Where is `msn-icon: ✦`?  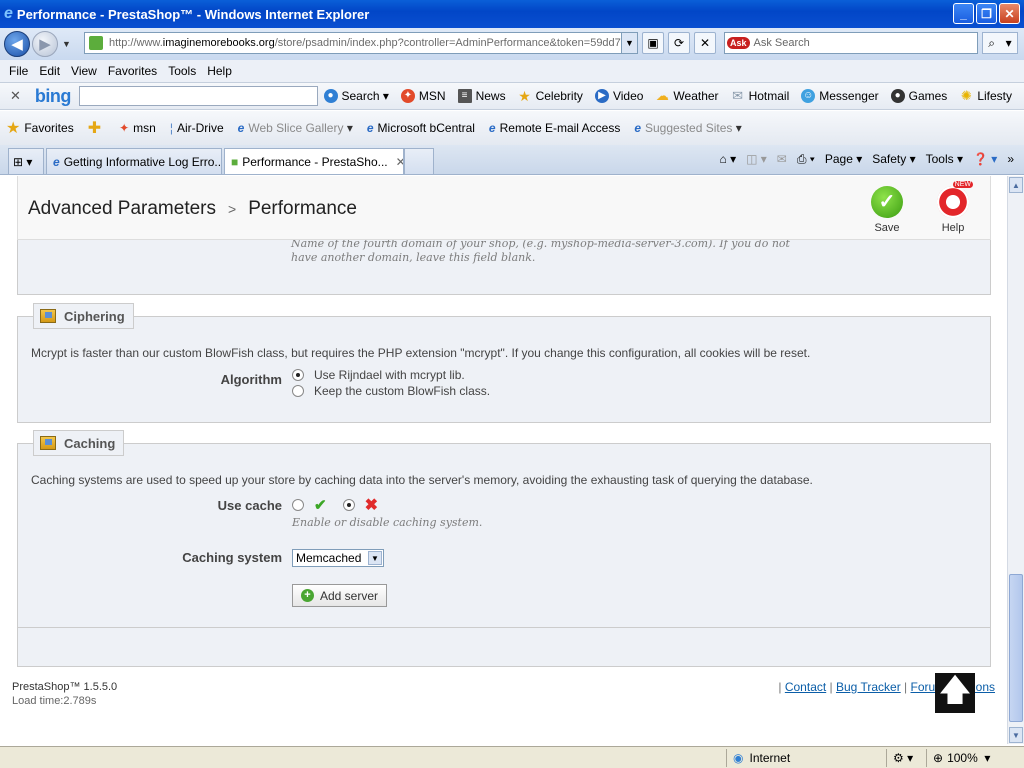
msn-icon: ✦ is located at coordinates (124, 128).